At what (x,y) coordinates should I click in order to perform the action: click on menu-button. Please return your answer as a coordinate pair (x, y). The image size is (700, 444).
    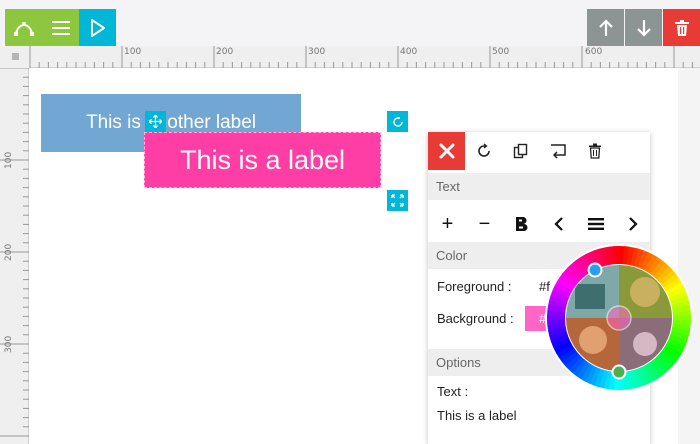
    Looking at the image, I should click on (60, 27).